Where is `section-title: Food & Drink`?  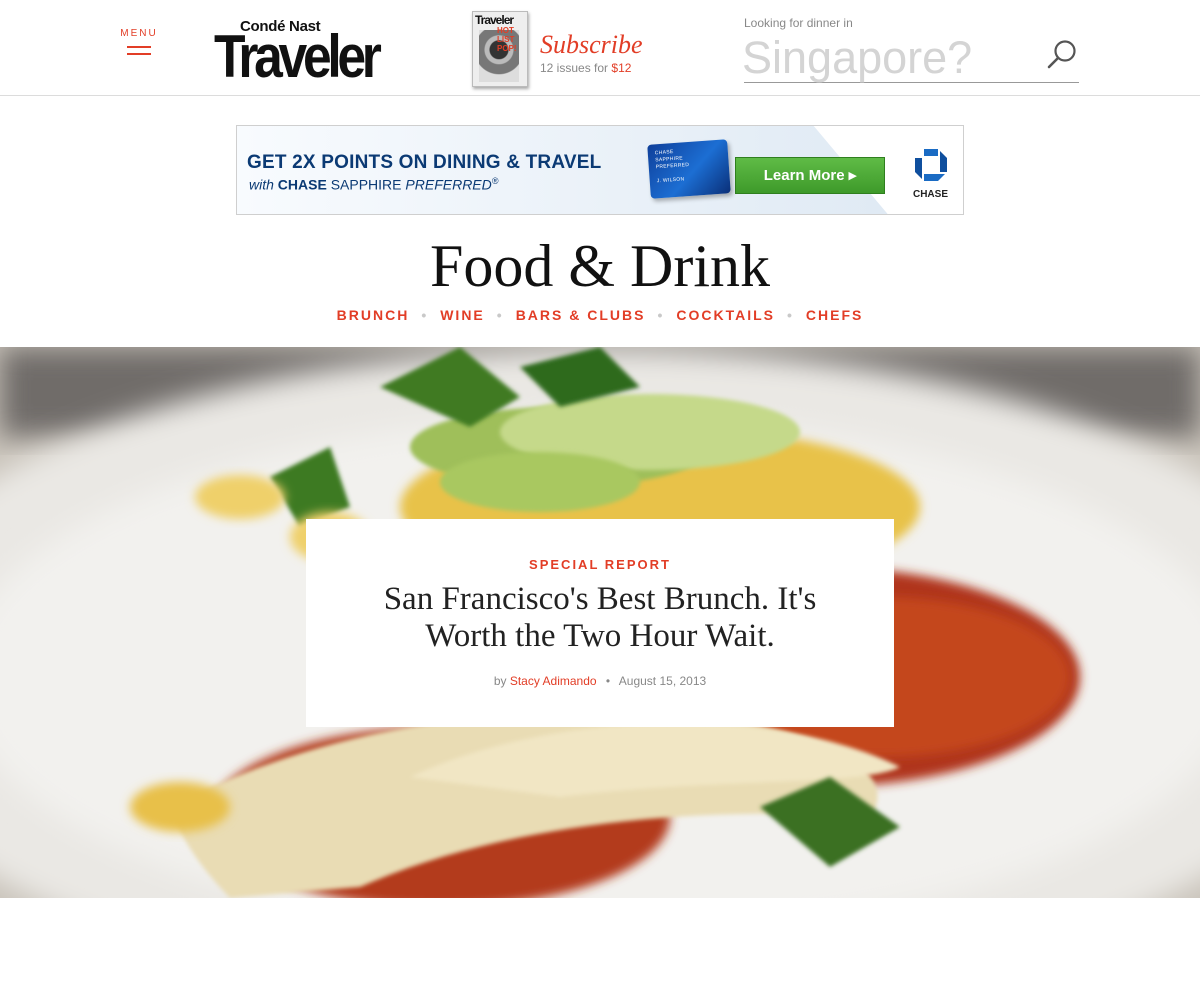
section-title: Food & Drink is located at coordinates (600, 266).